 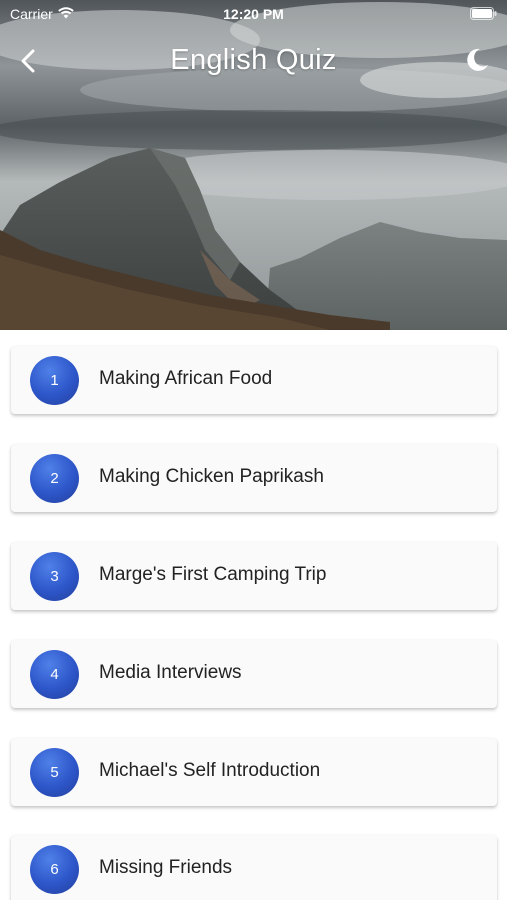 I want to click on quiz-list-item: 1 Making African Food, so click(x=254, y=380).